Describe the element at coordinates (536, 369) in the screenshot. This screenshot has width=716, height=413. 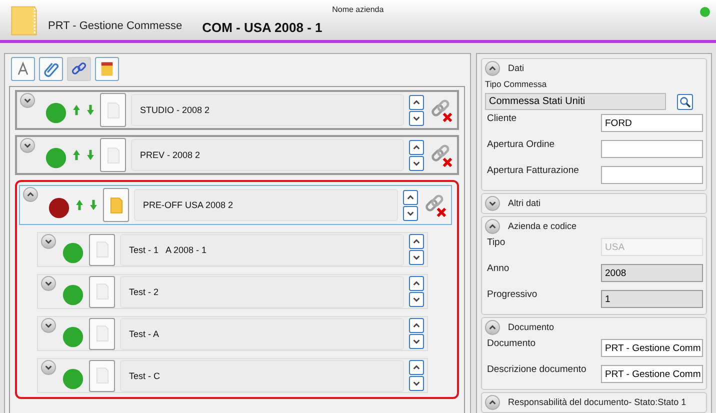
I see `field-label: Descrizione documento` at that location.